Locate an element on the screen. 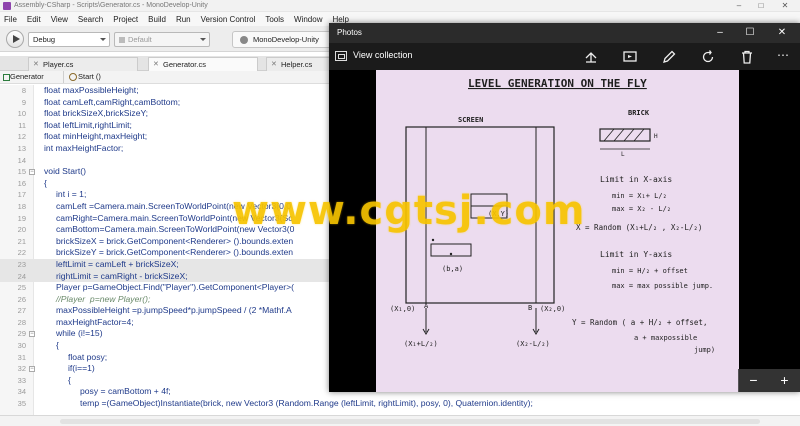  menu-search: Search is located at coordinates (90, 19).